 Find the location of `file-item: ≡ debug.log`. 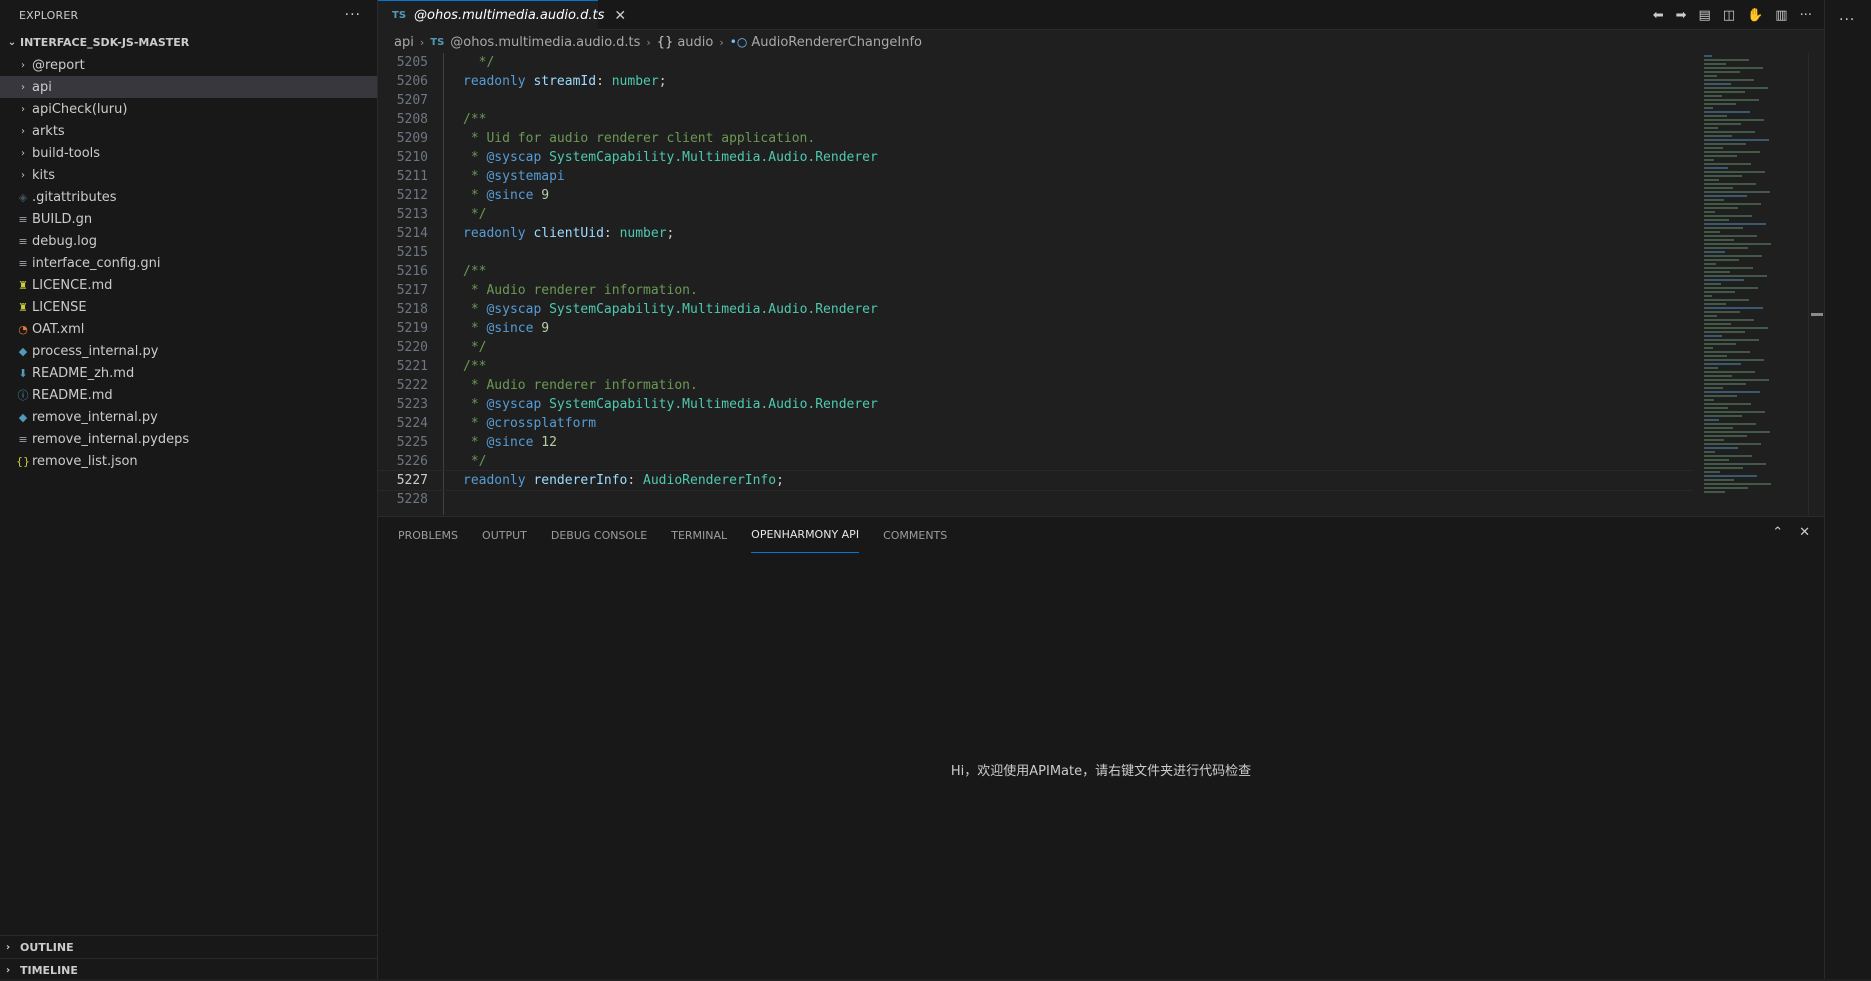

file-item: ≡ debug.log is located at coordinates (188, 241).